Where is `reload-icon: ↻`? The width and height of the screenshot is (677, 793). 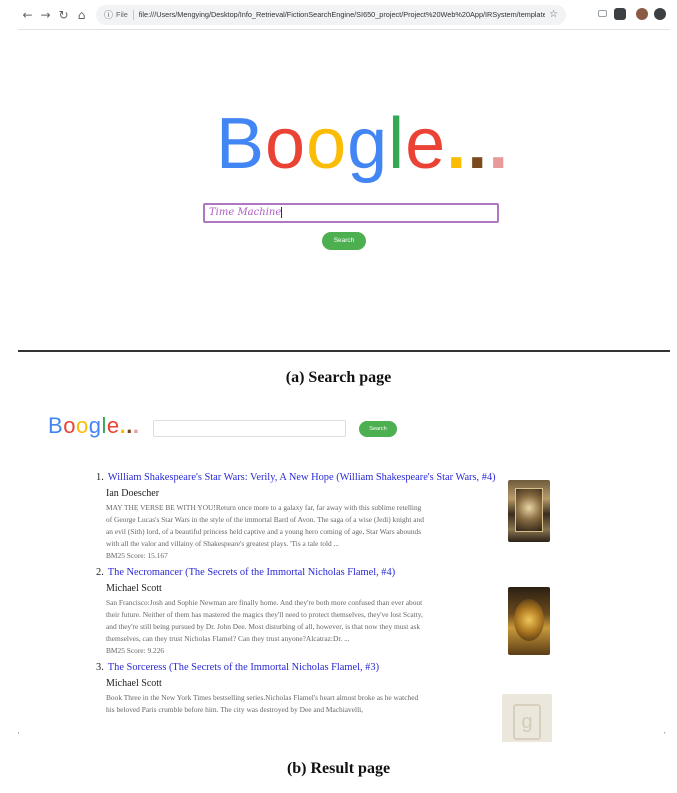
reload-icon: ↻ is located at coordinates (63, 15).